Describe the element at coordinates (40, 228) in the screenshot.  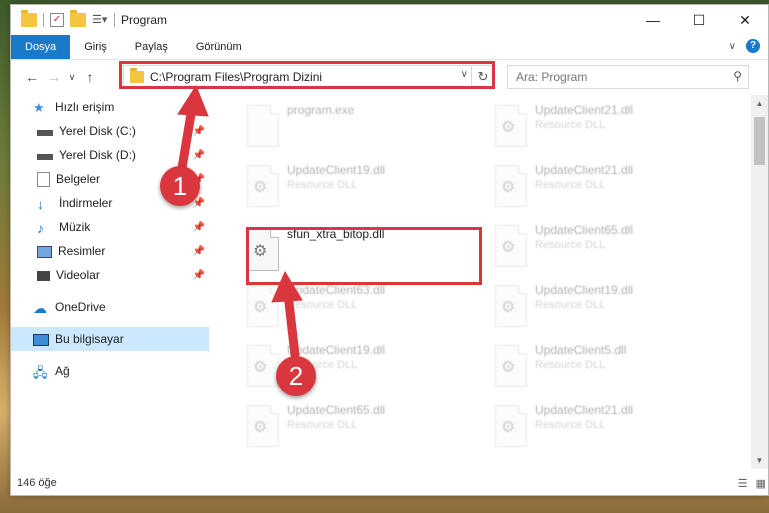
I see `music-icon: ♪` at that location.